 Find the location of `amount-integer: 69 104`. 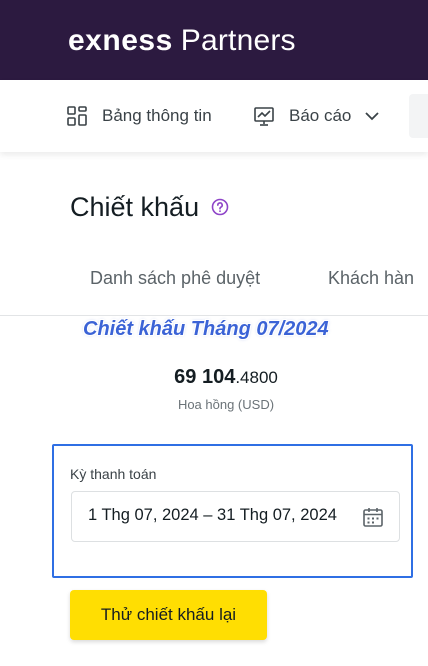

amount-integer: 69 104 is located at coordinates (205, 377).